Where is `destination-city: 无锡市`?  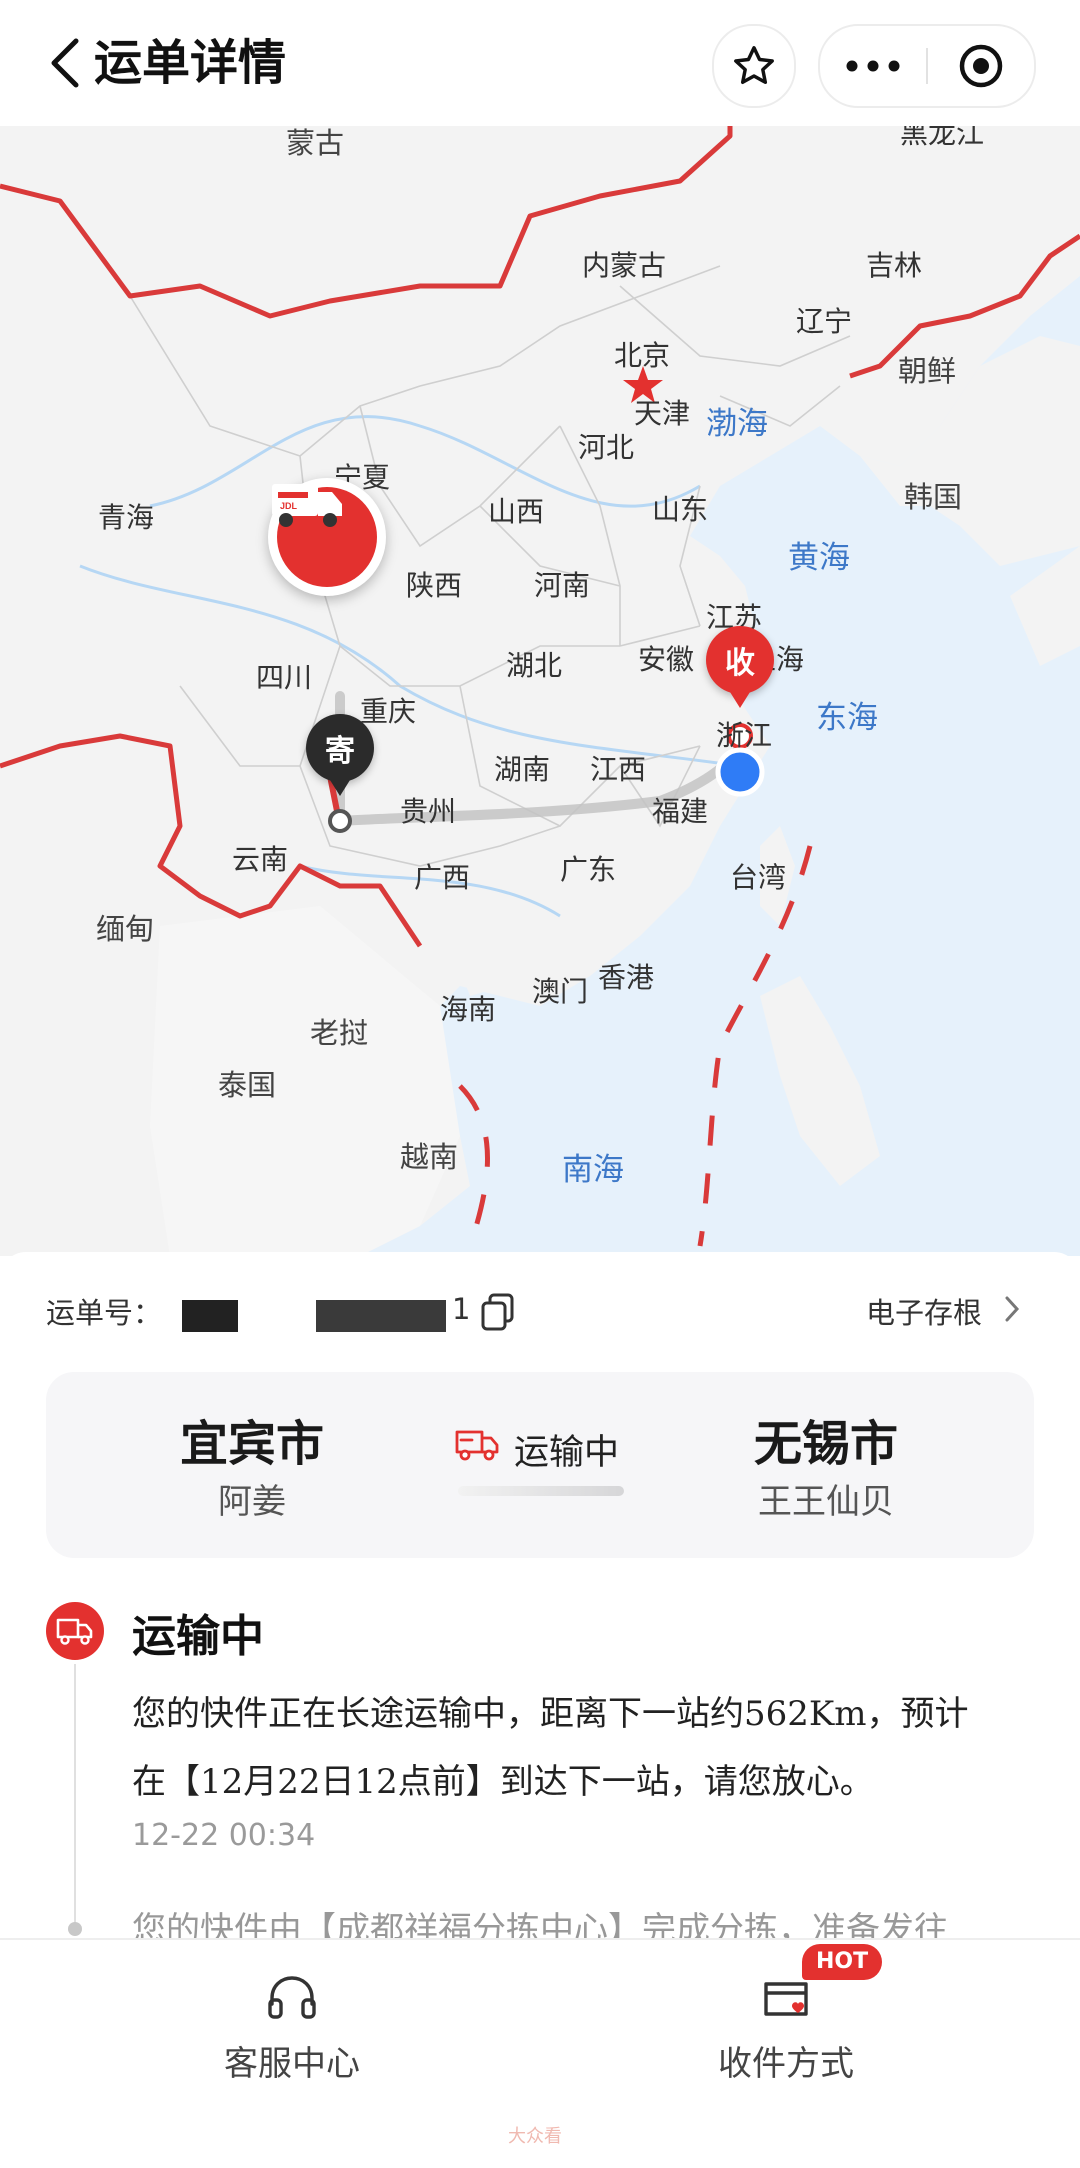 destination-city: 无锡市 is located at coordinates (825, 1444).